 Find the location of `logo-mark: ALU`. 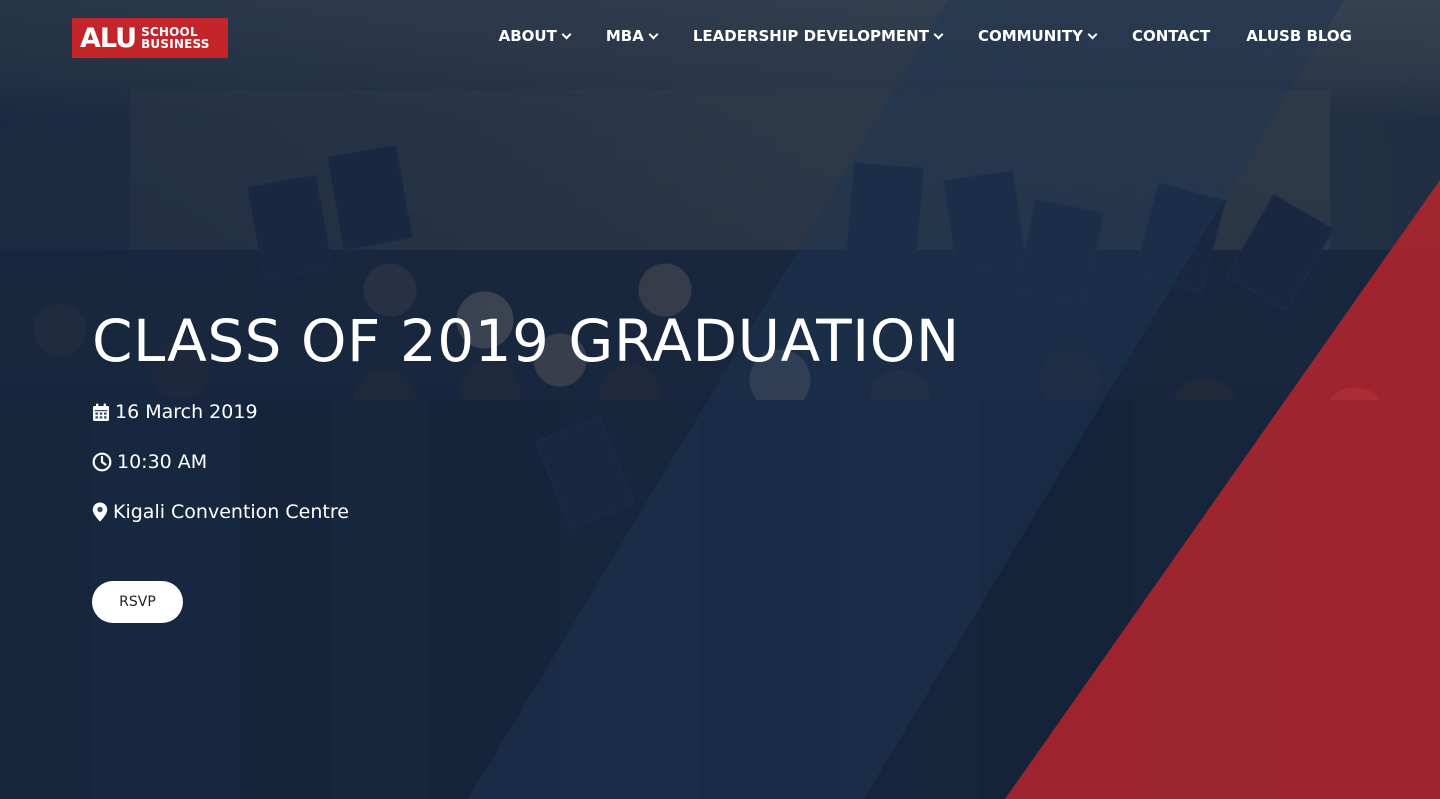

logo-mark: ALU is located at coordinates (108, 38).